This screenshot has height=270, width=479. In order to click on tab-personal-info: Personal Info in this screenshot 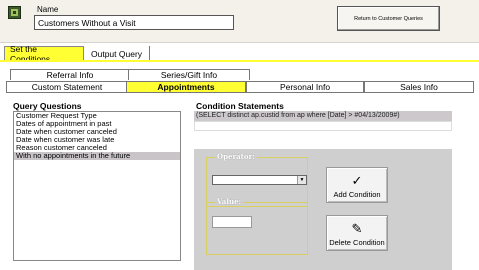, I will do `click(305, 86)`.